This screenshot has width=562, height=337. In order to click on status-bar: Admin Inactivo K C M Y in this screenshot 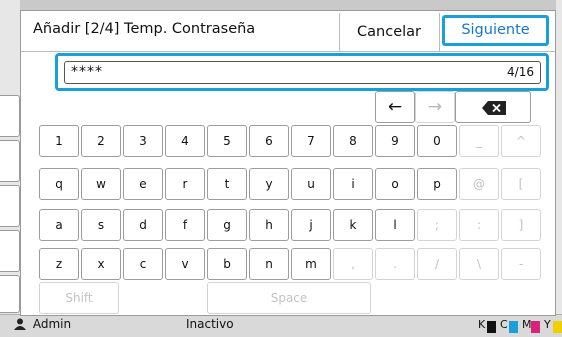, I will do `click(281, 325)`.